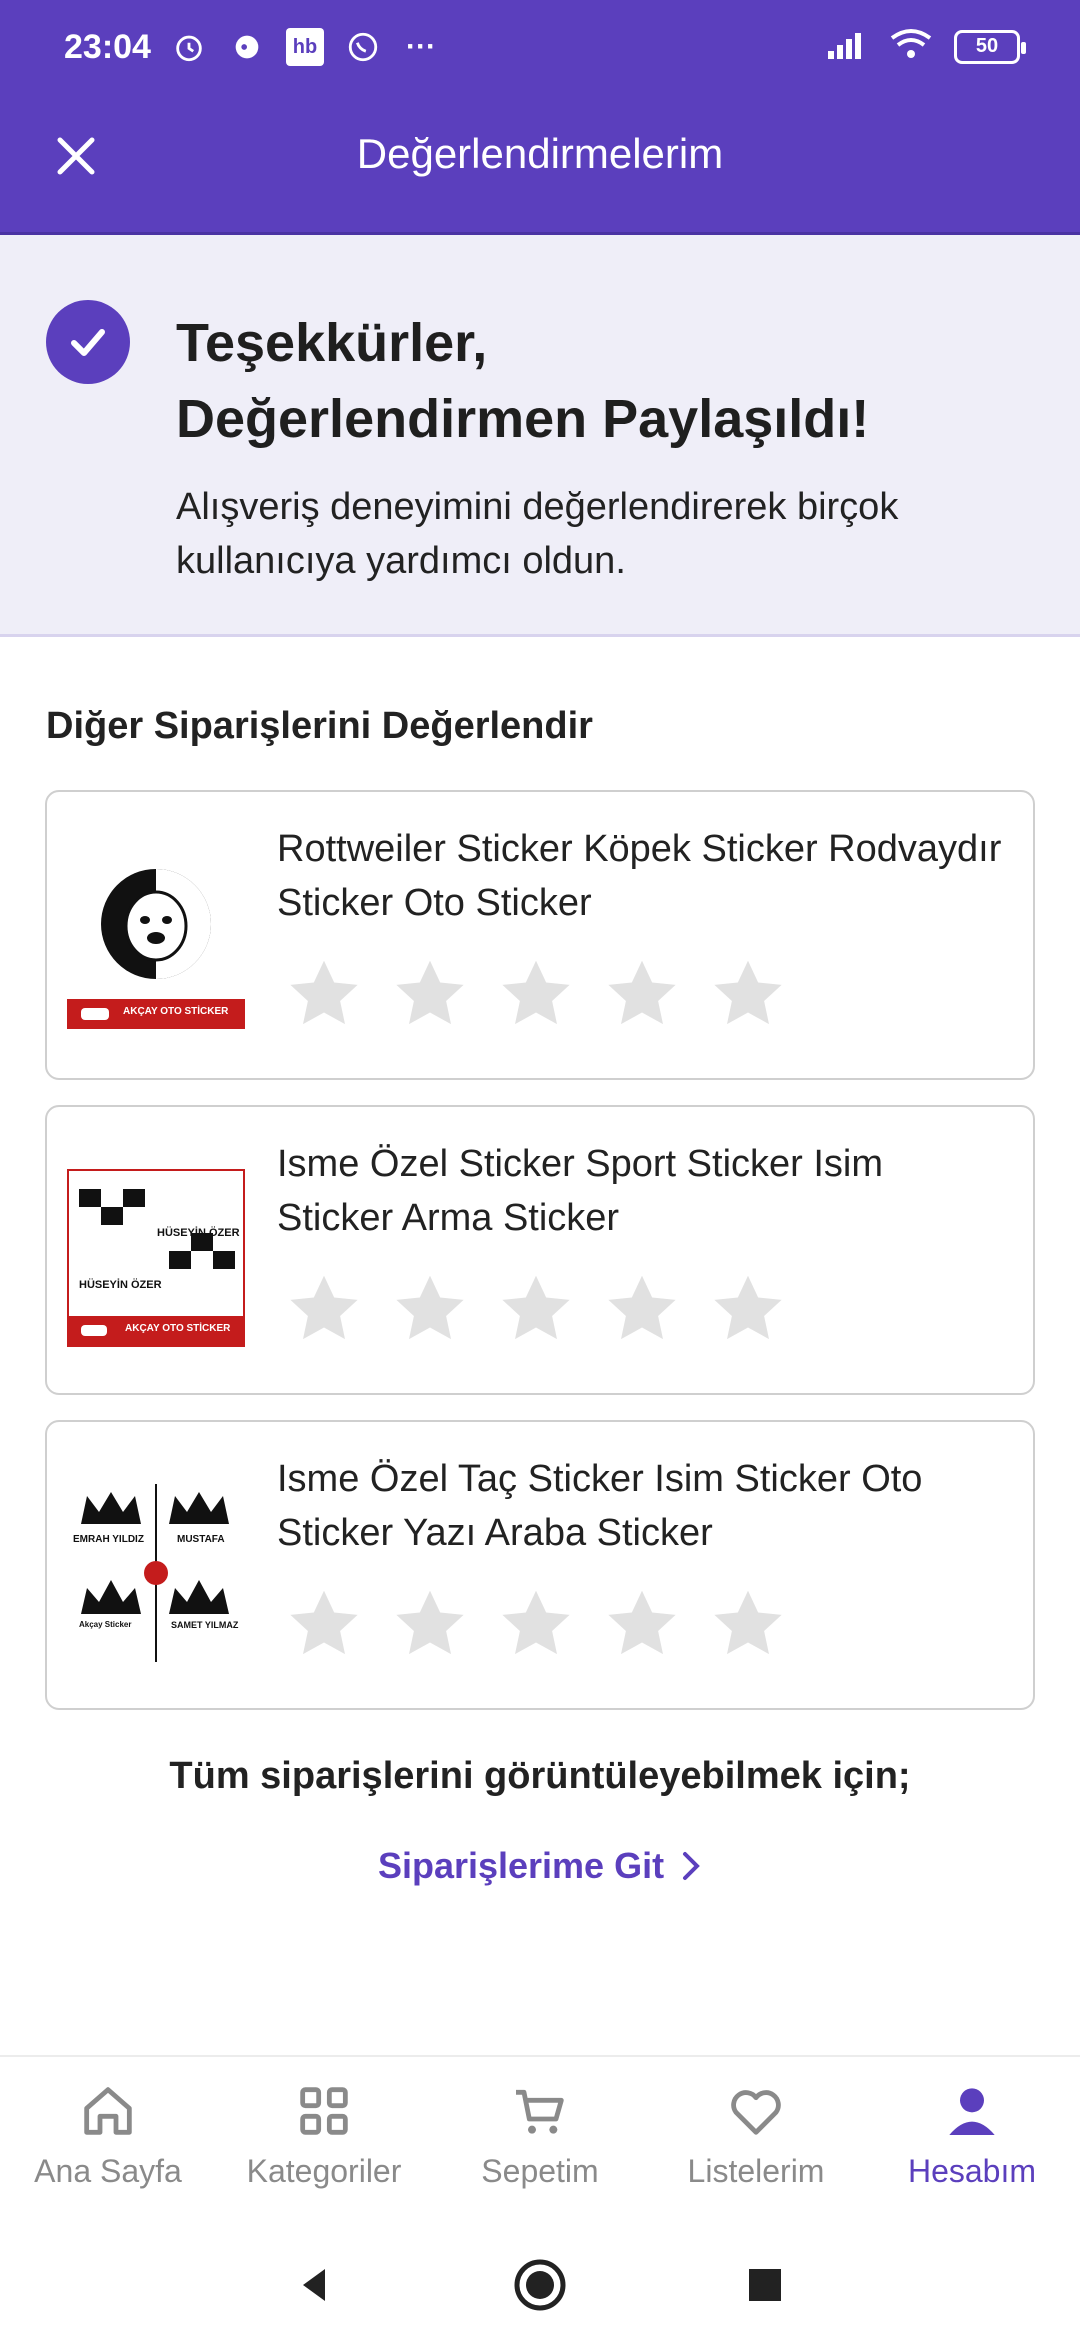 The width and height of the screenshot is (1080, 2340). What do you see at coordinates (363, 47) in the screenshot?
I see `whatsapp-icon` at bounding box center [363, 47].